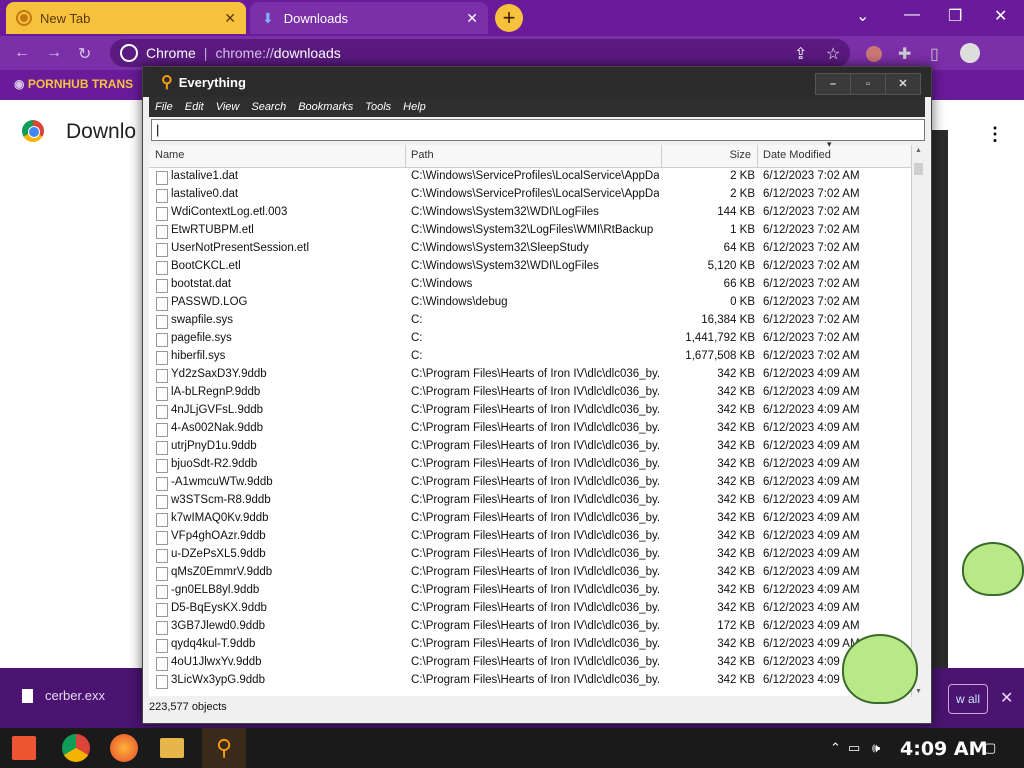 The image size is (1024, 768). What do you see at coordinates (530, 321) in the screenshot?
I see `table-row: swapfile.sys C: 16,384 KB 6/12/2023 7:02 AM` at bounding box center [530, 321].